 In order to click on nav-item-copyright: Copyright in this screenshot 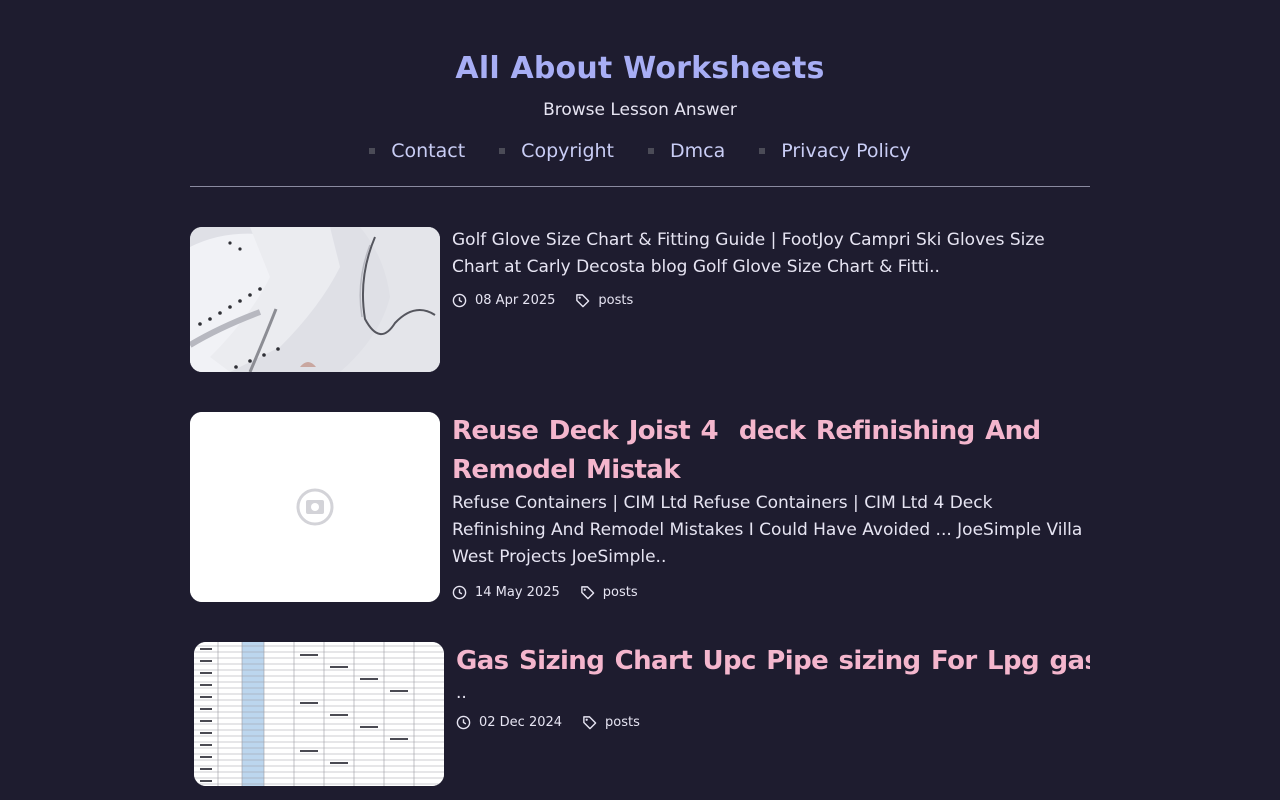, I will do `click(556, 151)`.